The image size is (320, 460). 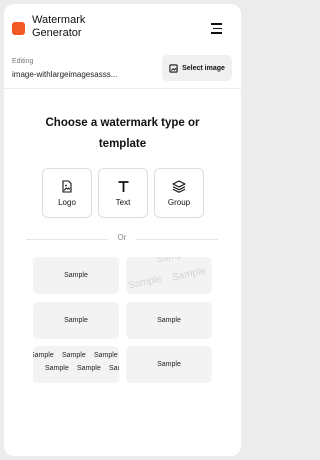 What do you see at coordinates (122, 237) in the screenshot?
I see `or-label: Or` at bounding box center [122, 237].